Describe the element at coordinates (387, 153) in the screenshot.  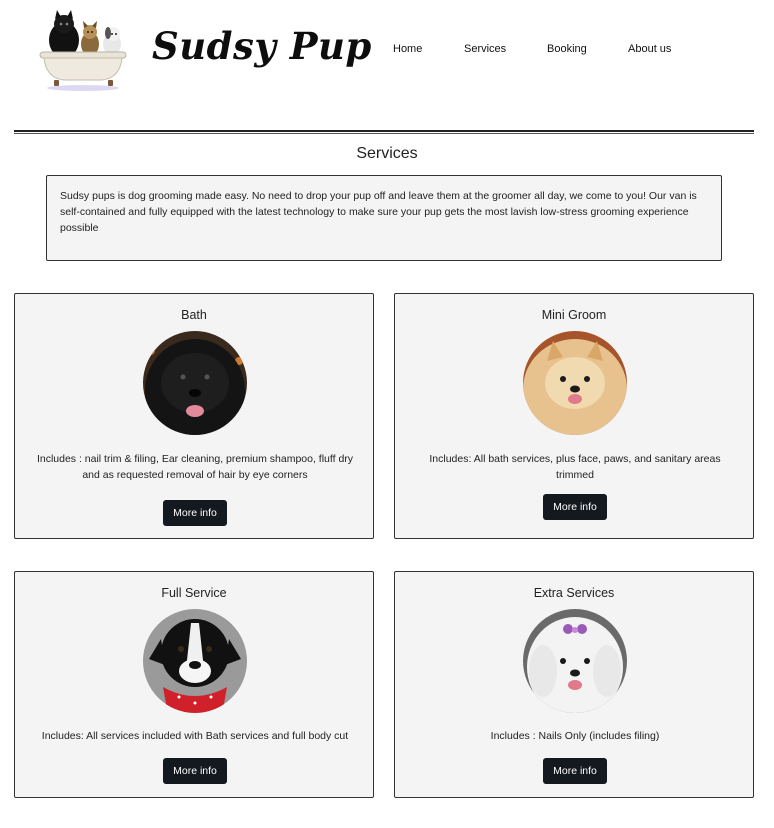
I see `page-title: Services` at that location.